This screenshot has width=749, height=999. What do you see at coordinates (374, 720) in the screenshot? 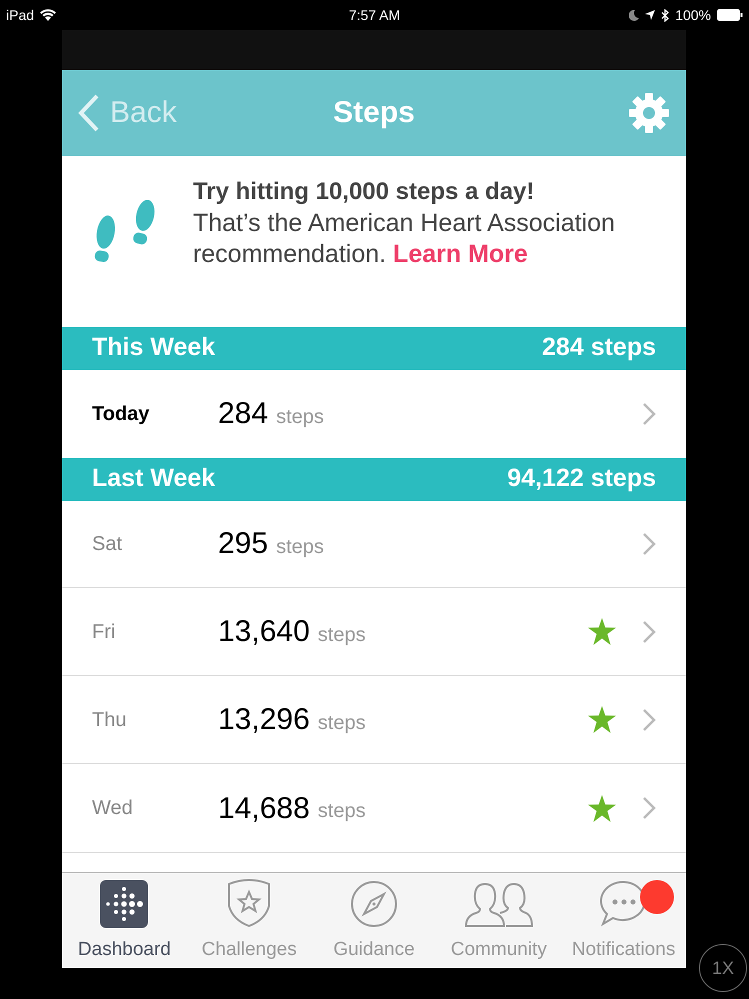
I see `day-row: Thu 13,296 steps` at bounding box center [374, 720].